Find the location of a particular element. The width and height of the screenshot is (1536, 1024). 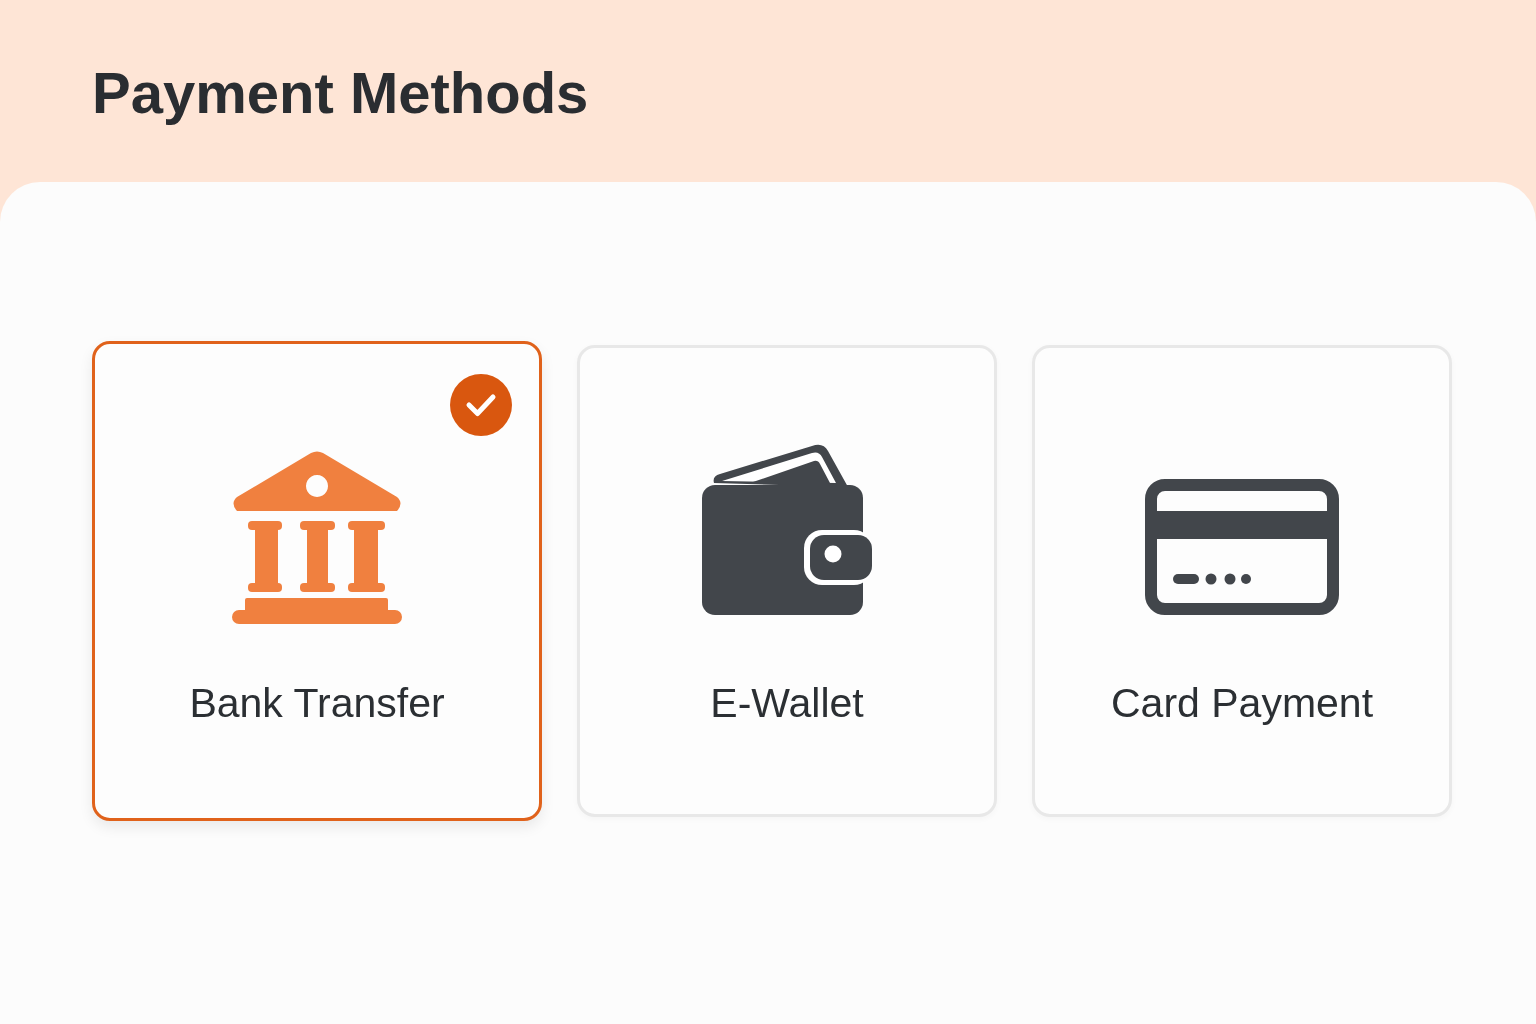

page-title: Payment Methods is located at coordinates (340, 93).